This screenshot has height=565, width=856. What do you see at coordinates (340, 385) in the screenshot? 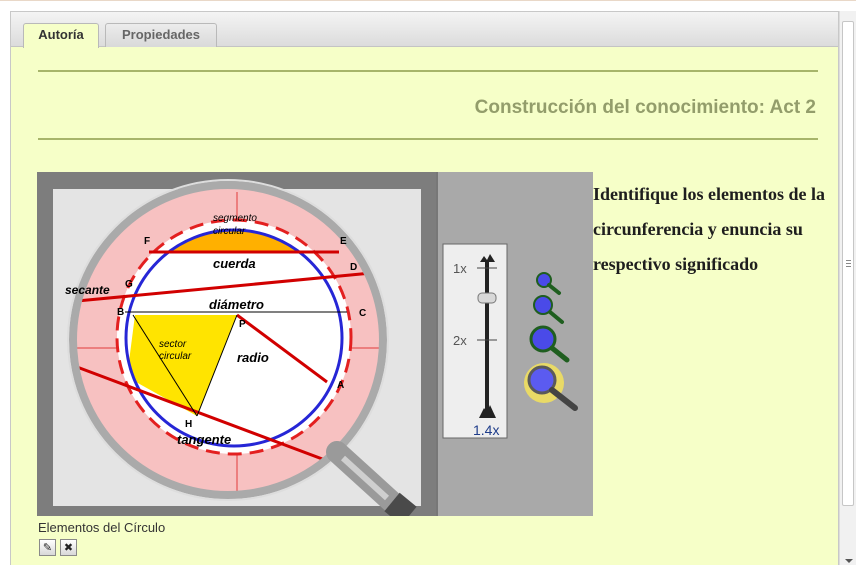
I see `svg-text: A` at bounding box center [340, 385].